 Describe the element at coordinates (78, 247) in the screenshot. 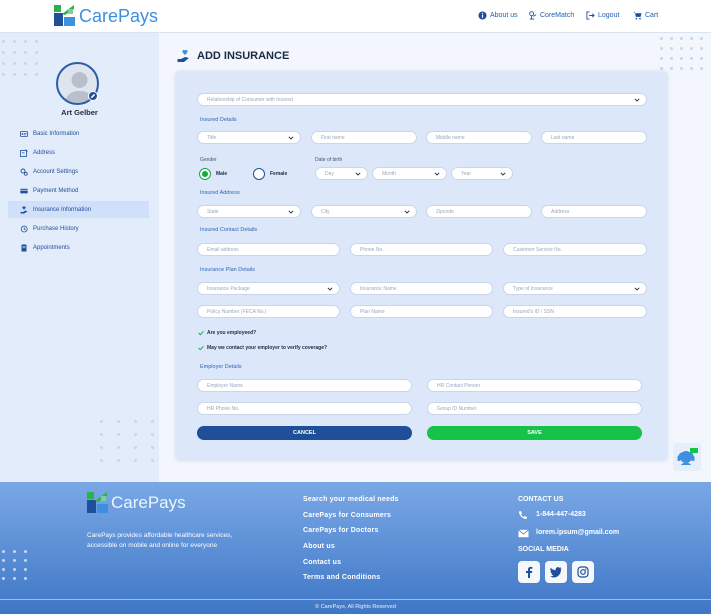

I see `sidebar-item-appointments: Appointments` at that location.